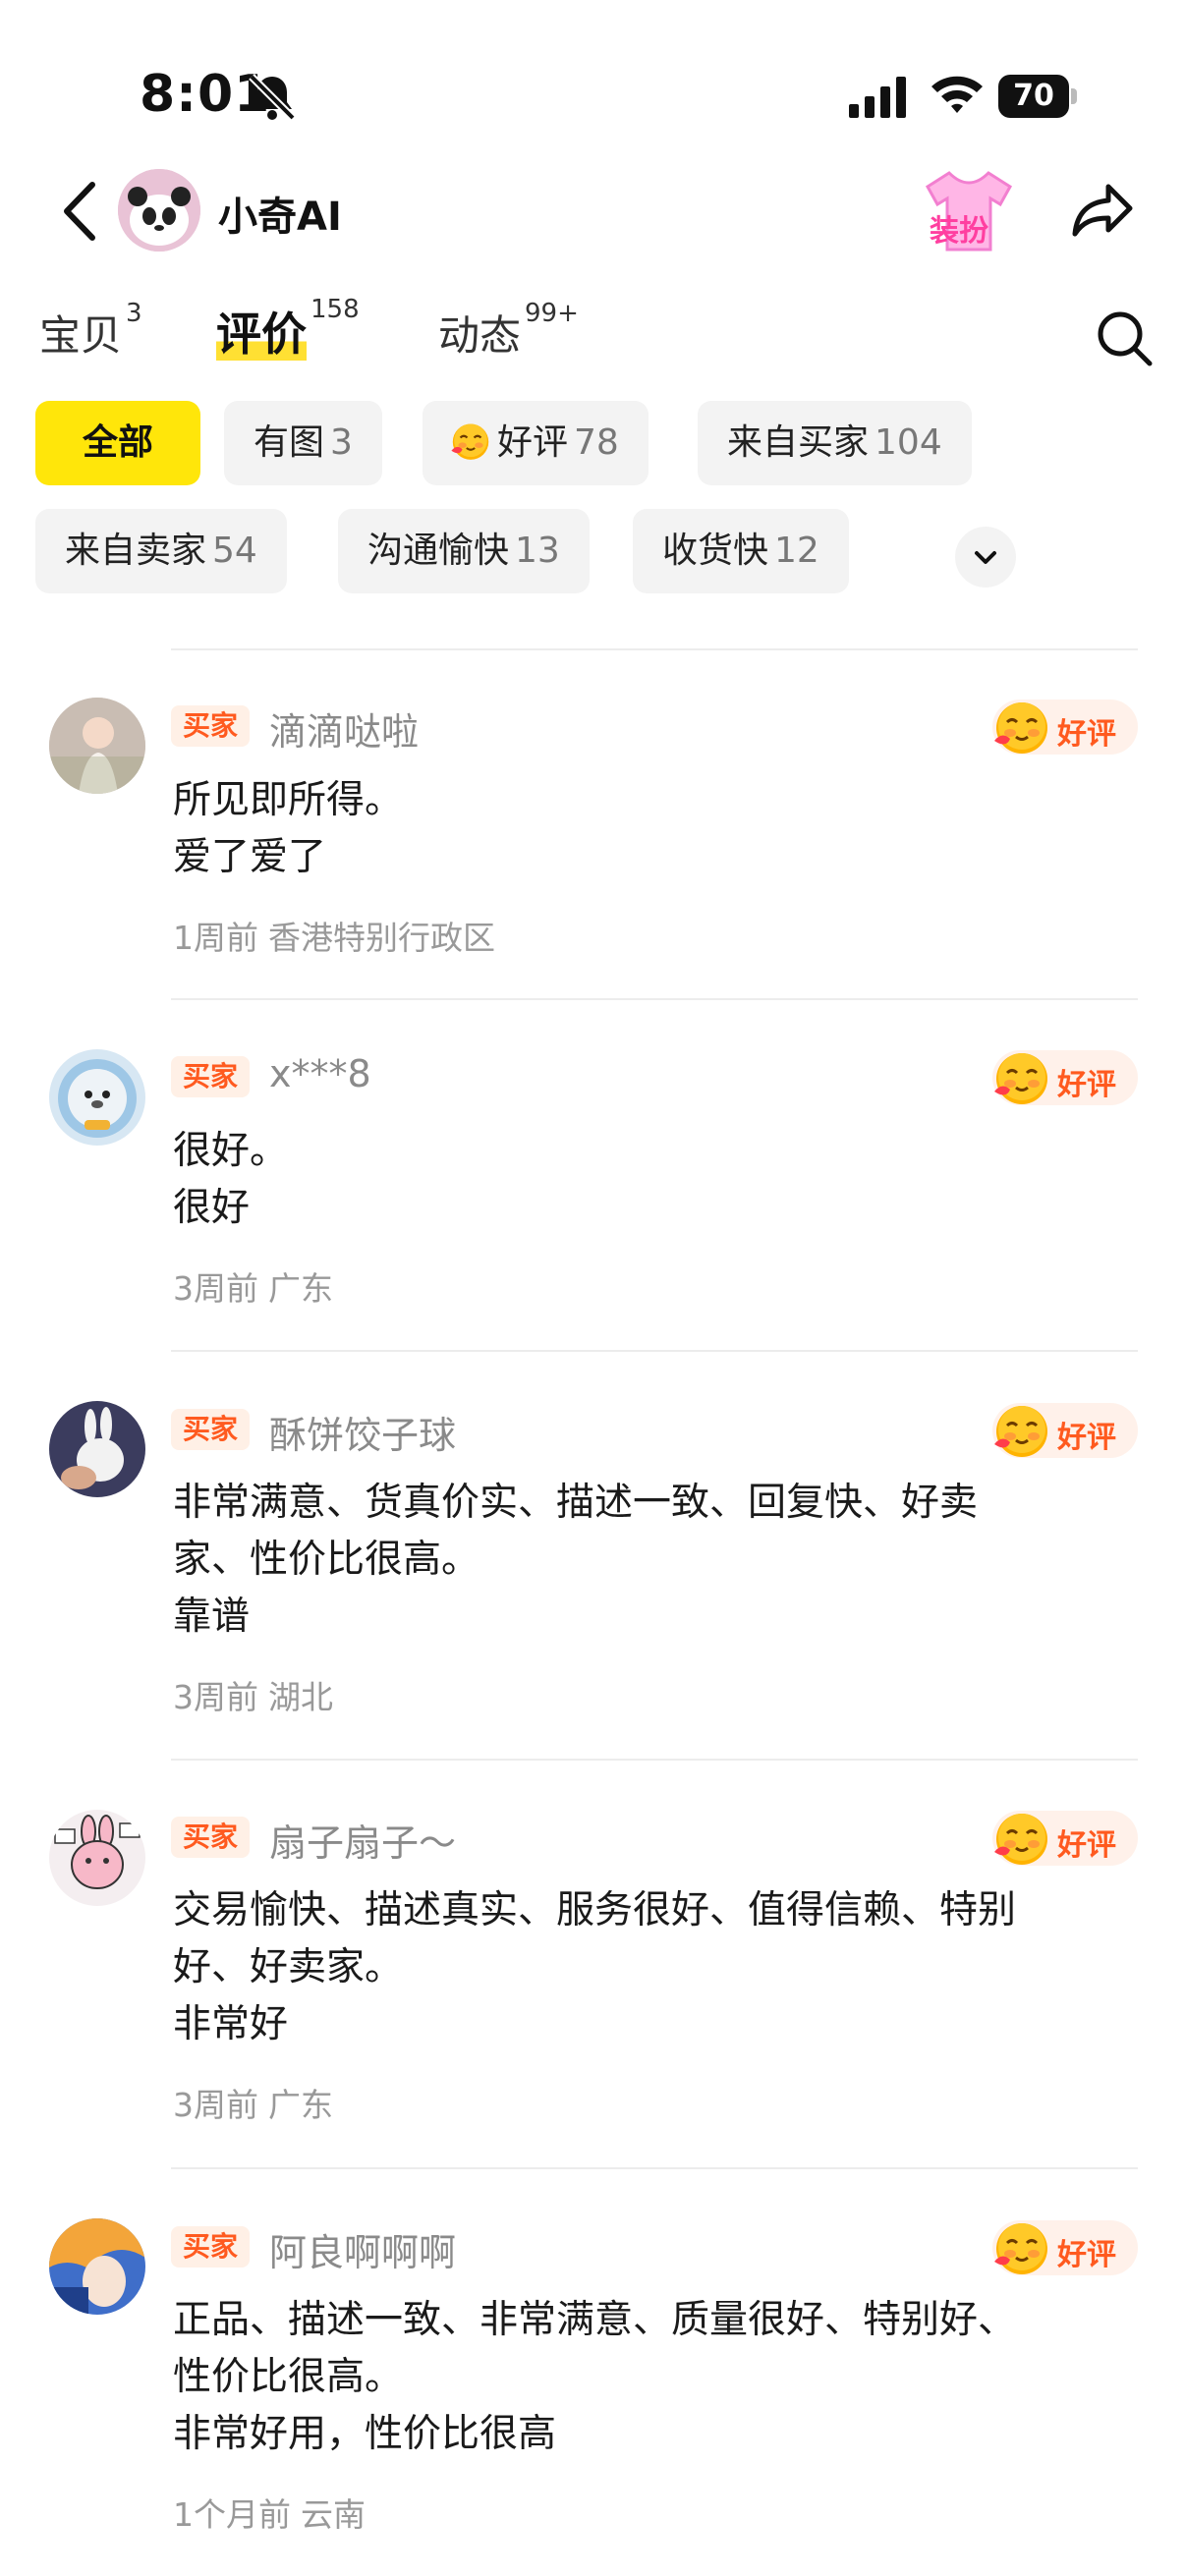 The height and width of the screenshot is (2576, 1185). Describe the element at coordinates (480, 335) in the screenshot. I see `tab-activity-label: 动态` at that location.